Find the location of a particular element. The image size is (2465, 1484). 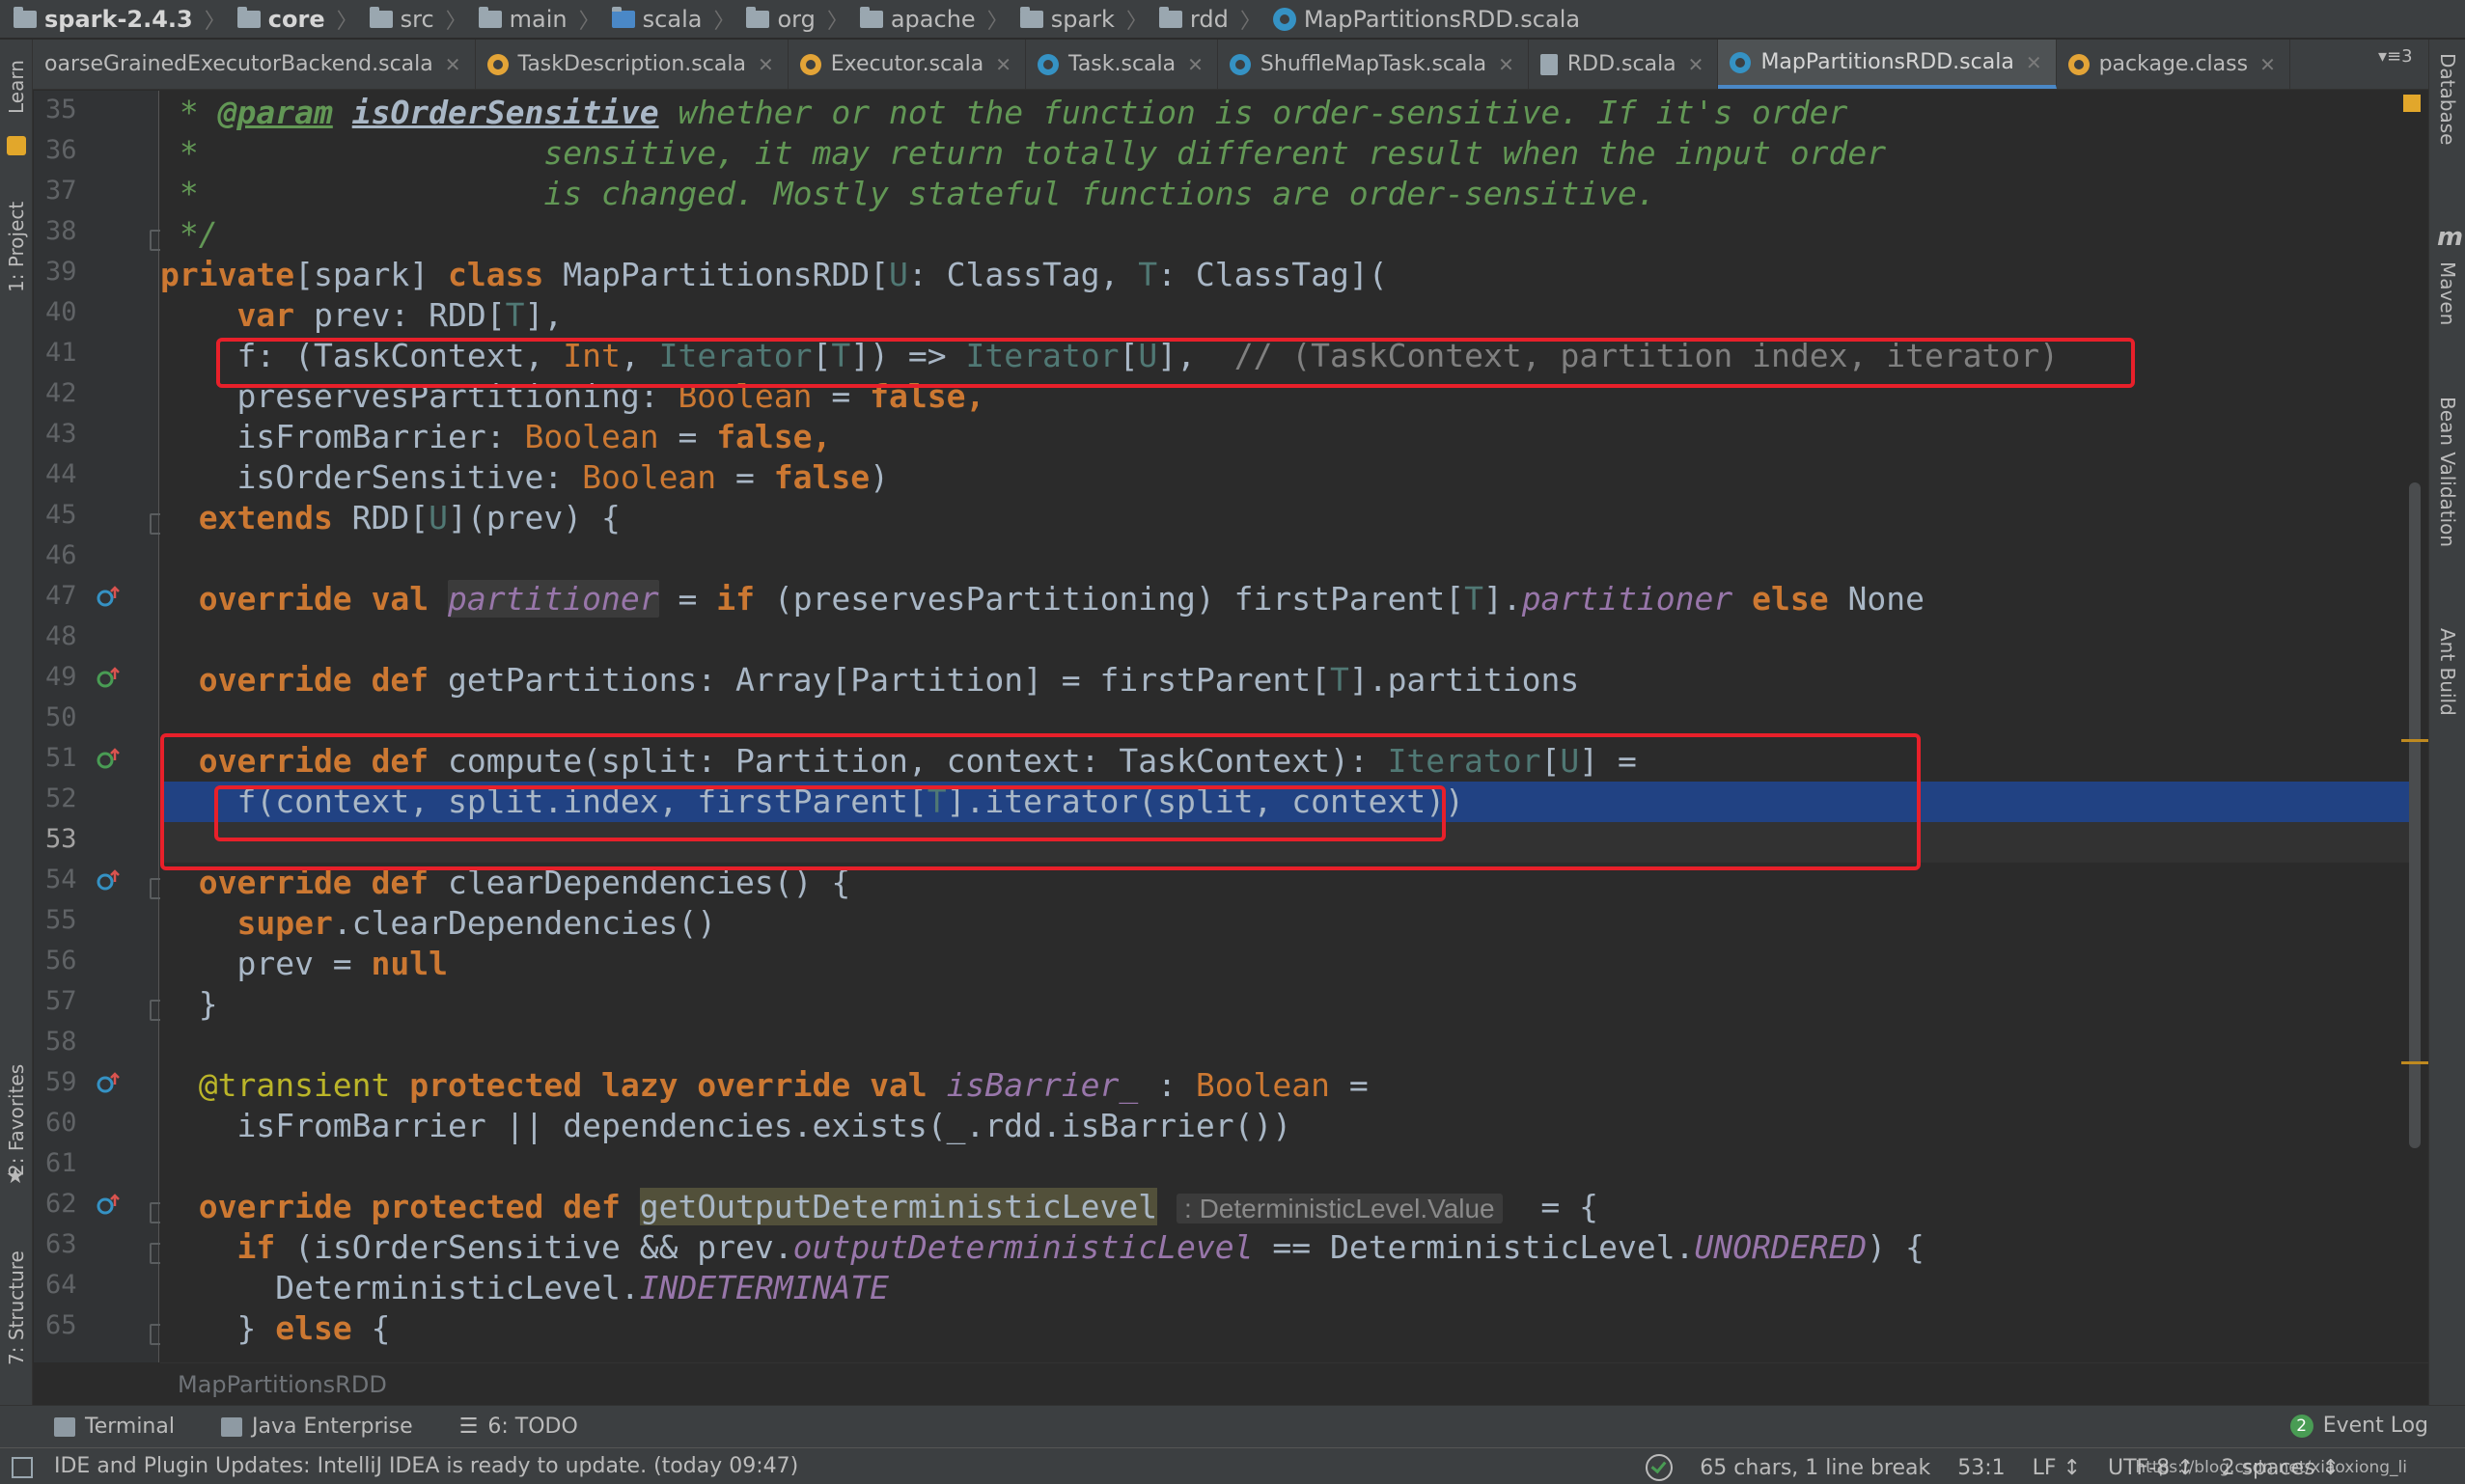

code-line-65: } else { is located at coordinates (275, 1328).